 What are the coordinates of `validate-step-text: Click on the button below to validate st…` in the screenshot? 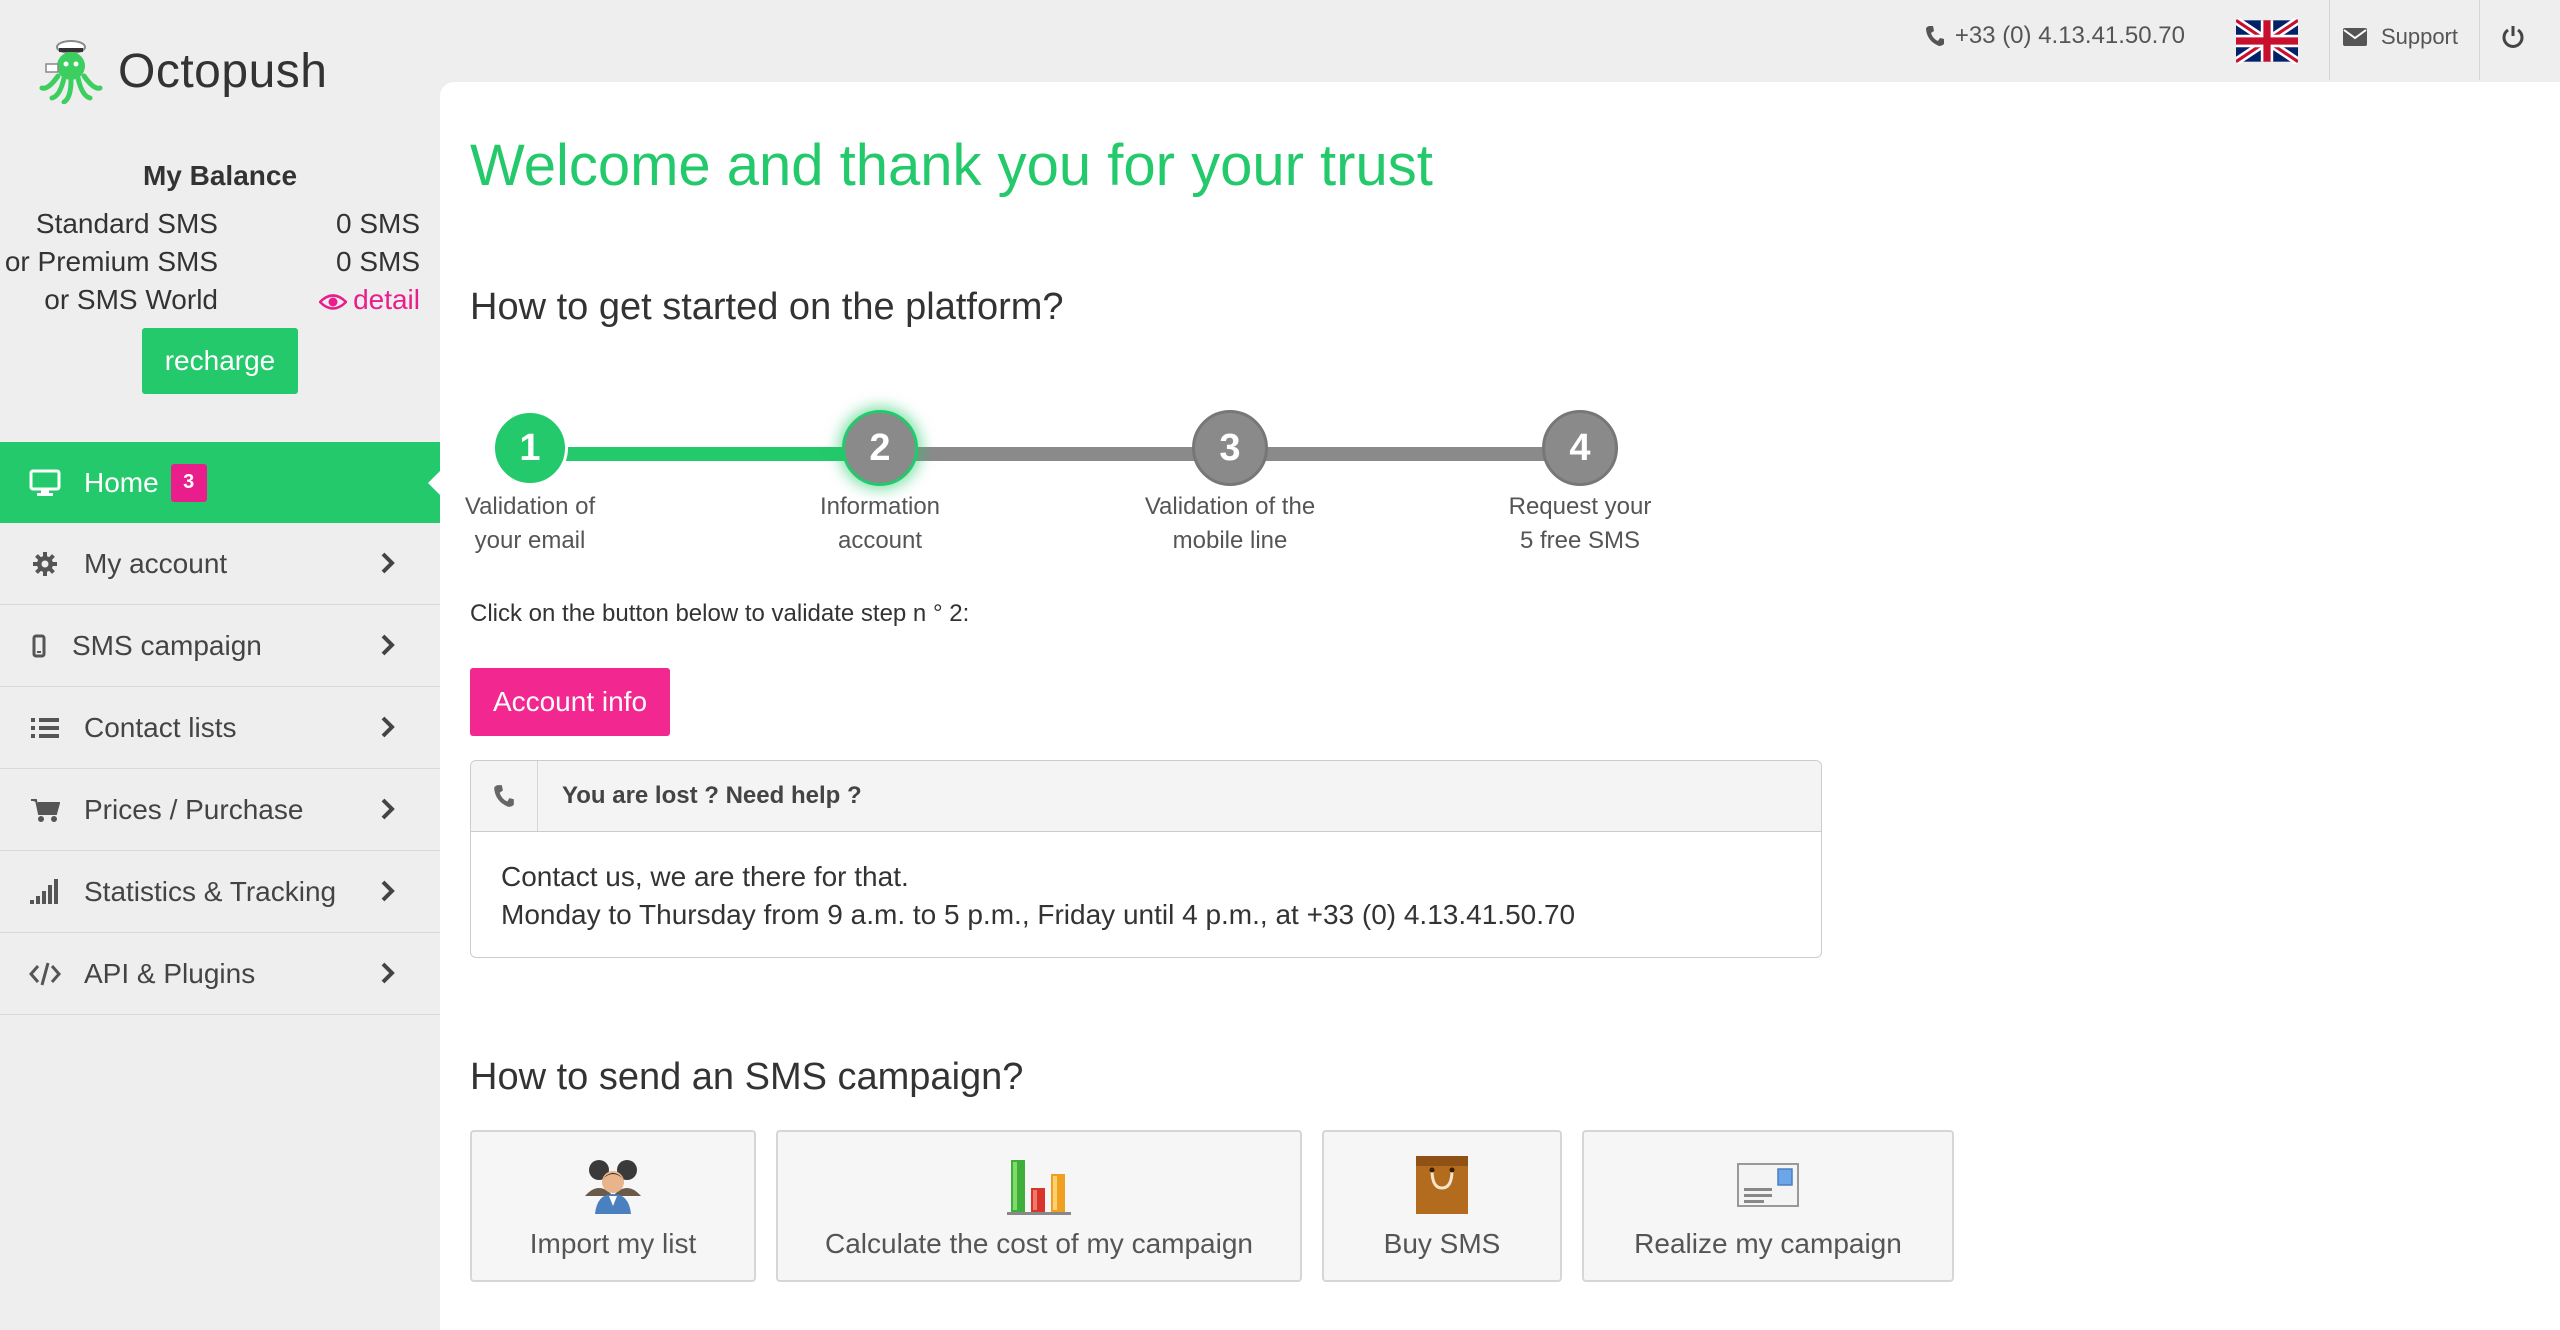 It's located at (720, 613).